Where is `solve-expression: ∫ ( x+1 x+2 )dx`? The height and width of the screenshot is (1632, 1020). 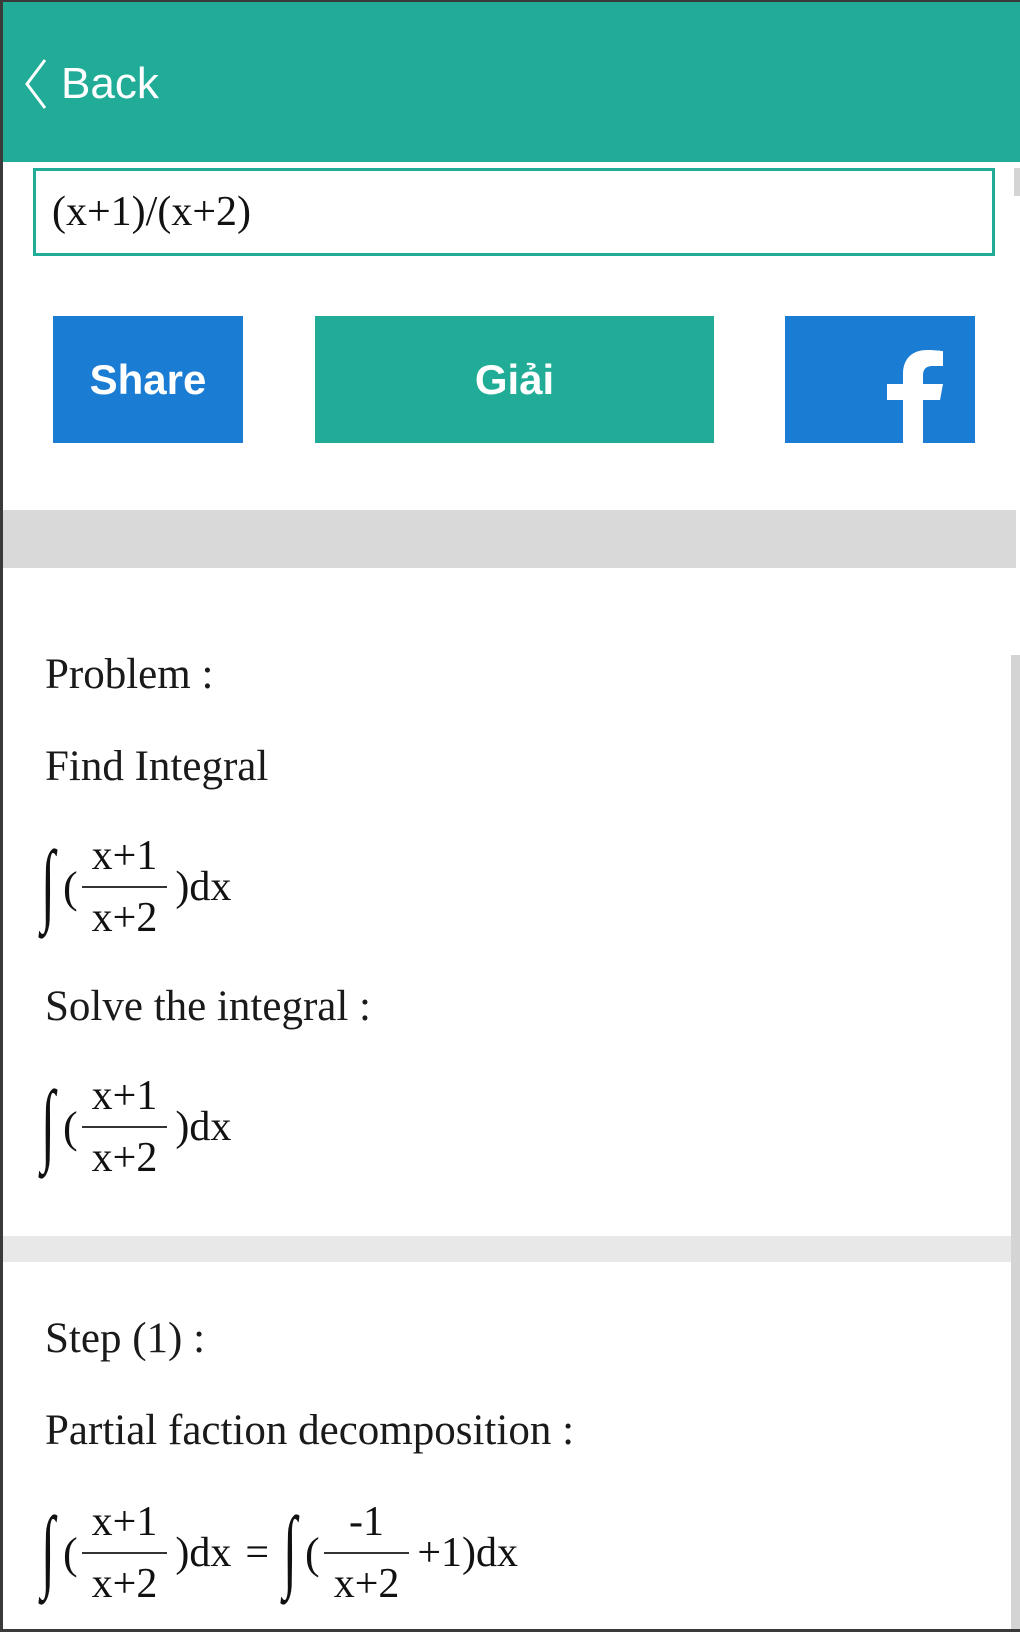 solve-expression: ∫ ( x+1 x+2 )dx is located at coordinates (136, 1127).